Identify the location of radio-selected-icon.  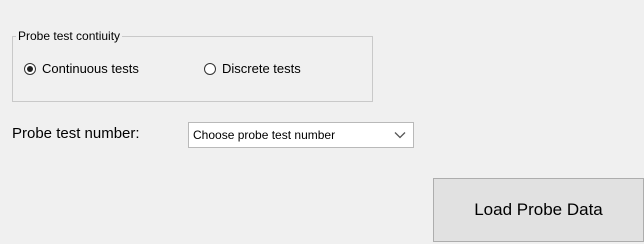
(30, 69).